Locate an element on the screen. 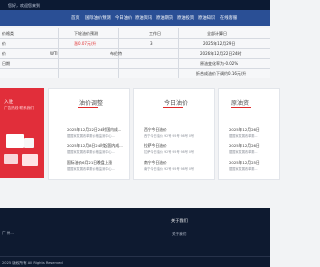 The image size is (320, 267). nav-crude-invest: 原油投资 is located at coordinates (185, 18).